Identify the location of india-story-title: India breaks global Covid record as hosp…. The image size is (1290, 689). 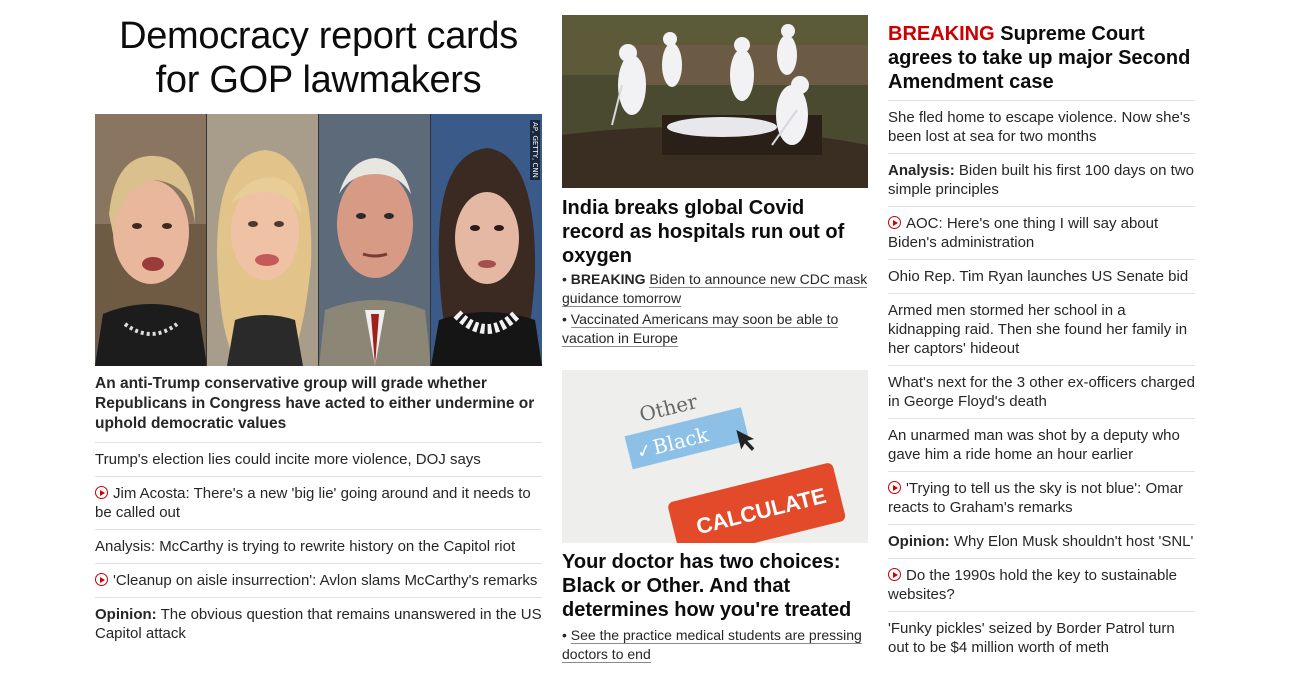
(715, 232).